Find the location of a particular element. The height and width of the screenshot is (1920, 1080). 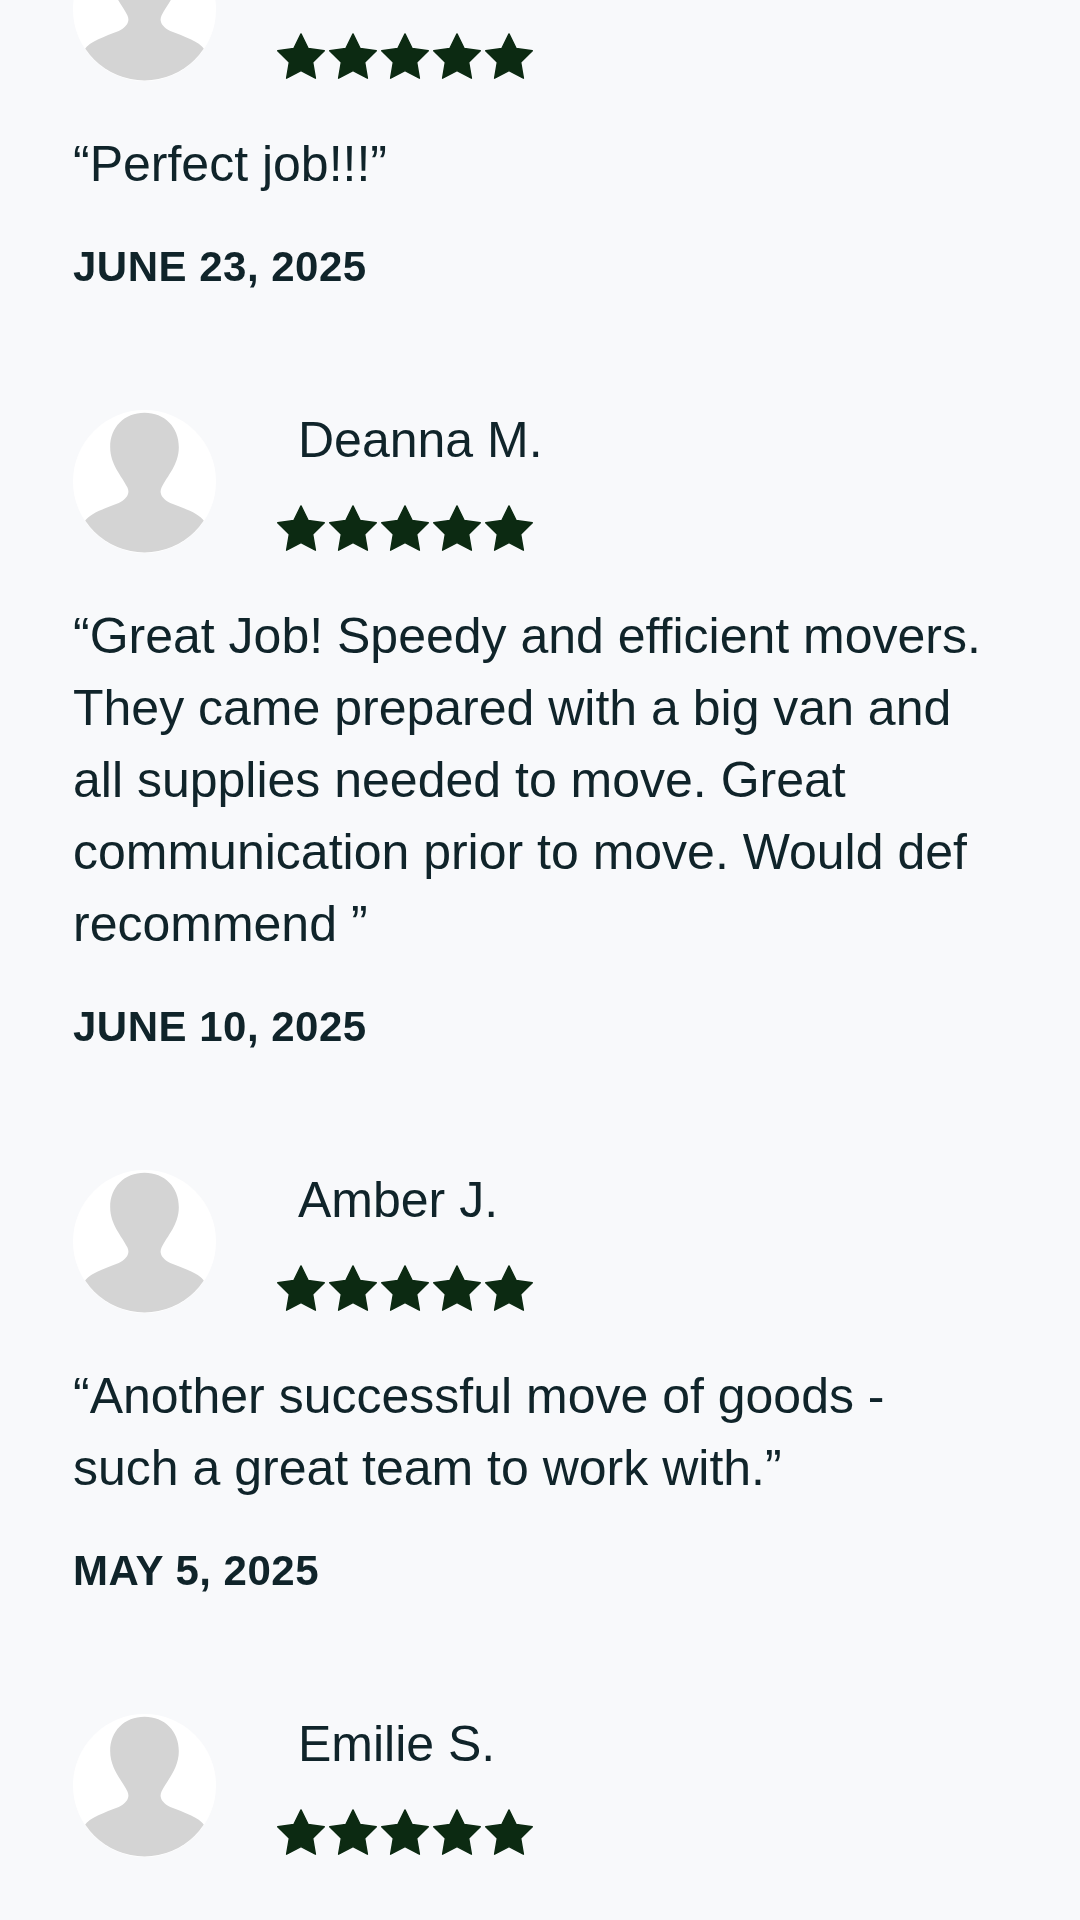

review-quote: “Another successful move of goods - such a great team to work with.” is located at coordinates (479, 1432).